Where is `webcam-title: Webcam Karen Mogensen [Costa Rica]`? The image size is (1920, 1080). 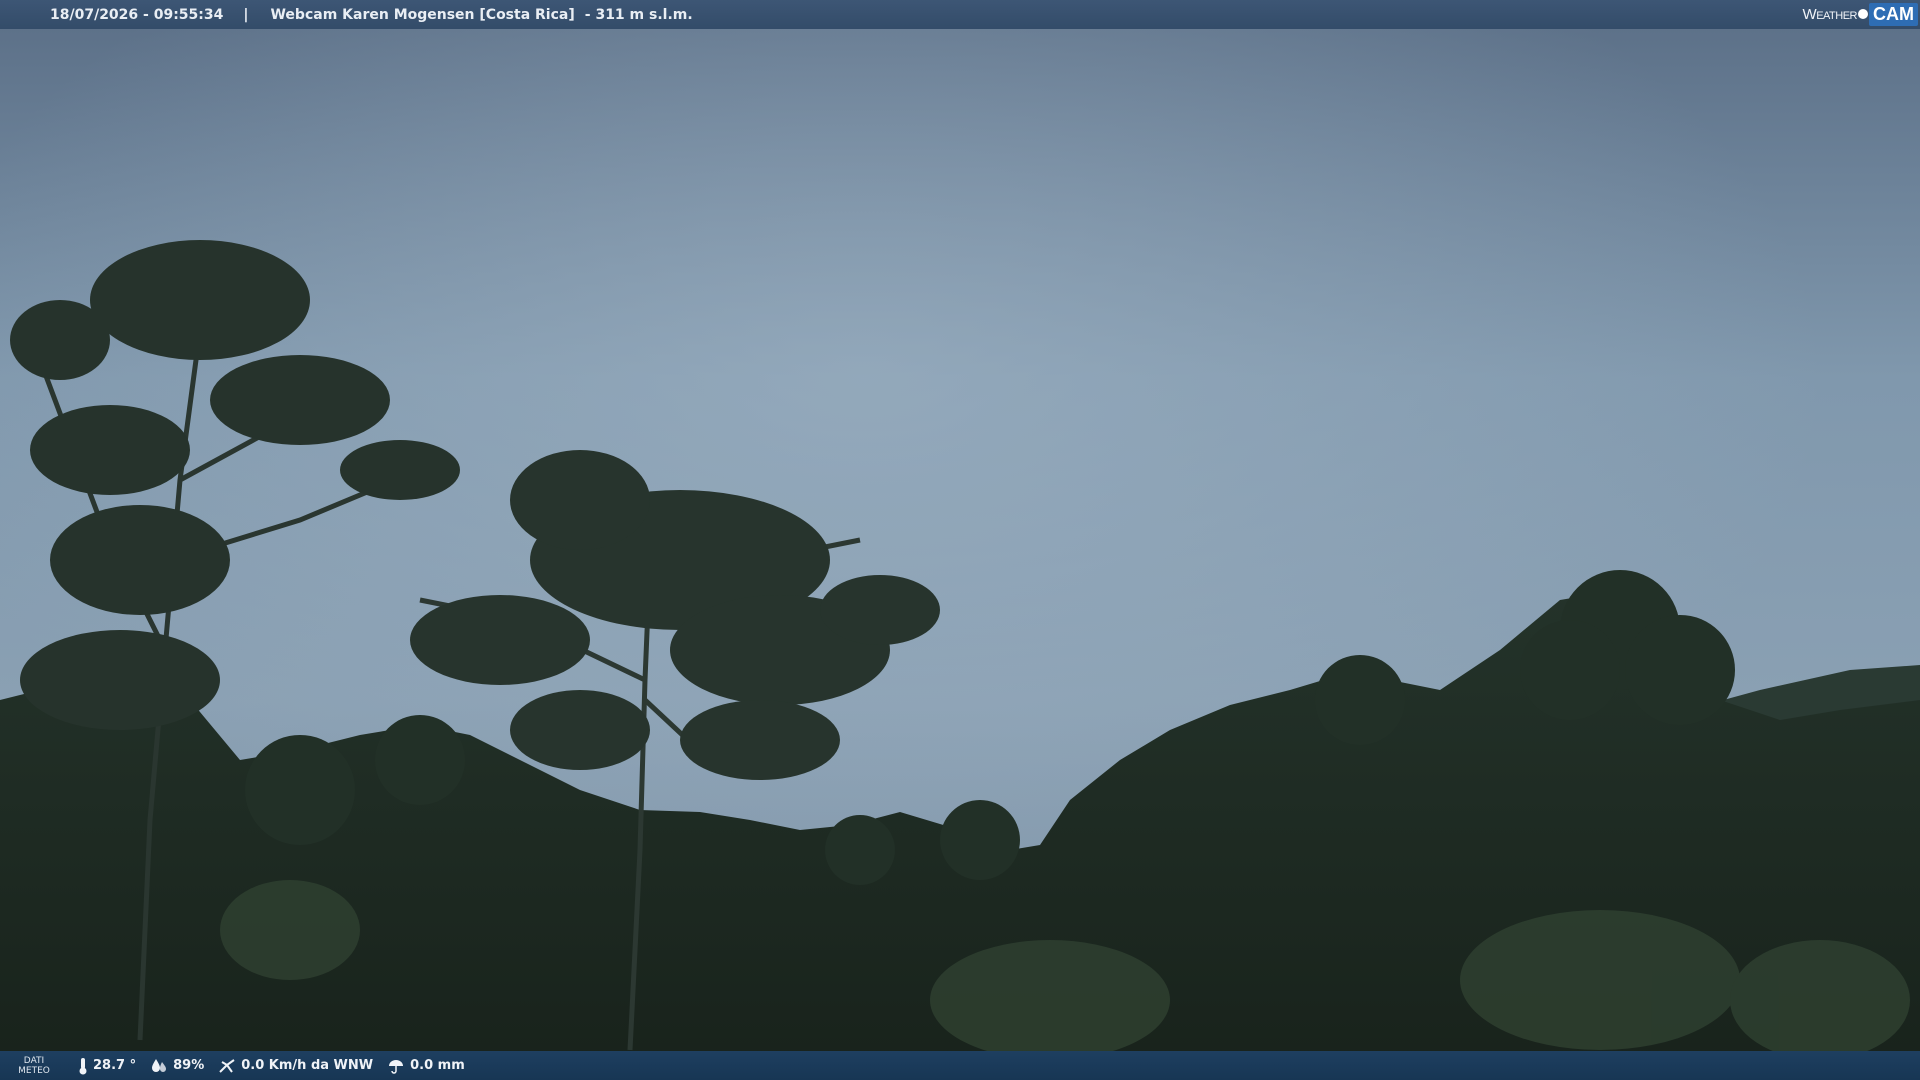
webcam-title: Webcam Karen Mogensen [Costa Rica] is located at coordinates (422, 14).